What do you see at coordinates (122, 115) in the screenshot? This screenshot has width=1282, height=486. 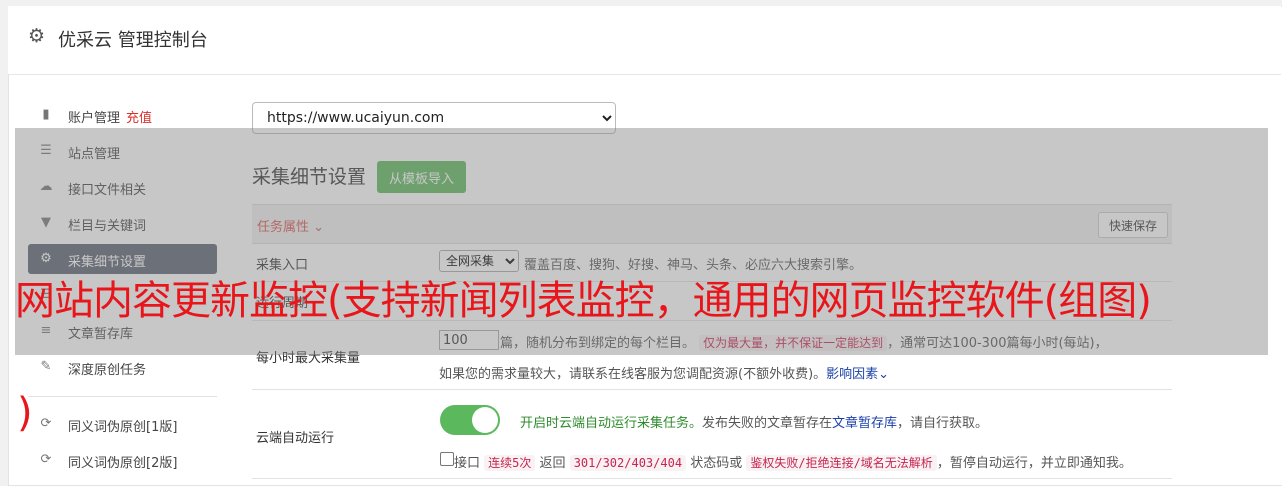 I see `sidebar-item-account: ▮ 账户管理 充值` at bounding box center [122, 115].